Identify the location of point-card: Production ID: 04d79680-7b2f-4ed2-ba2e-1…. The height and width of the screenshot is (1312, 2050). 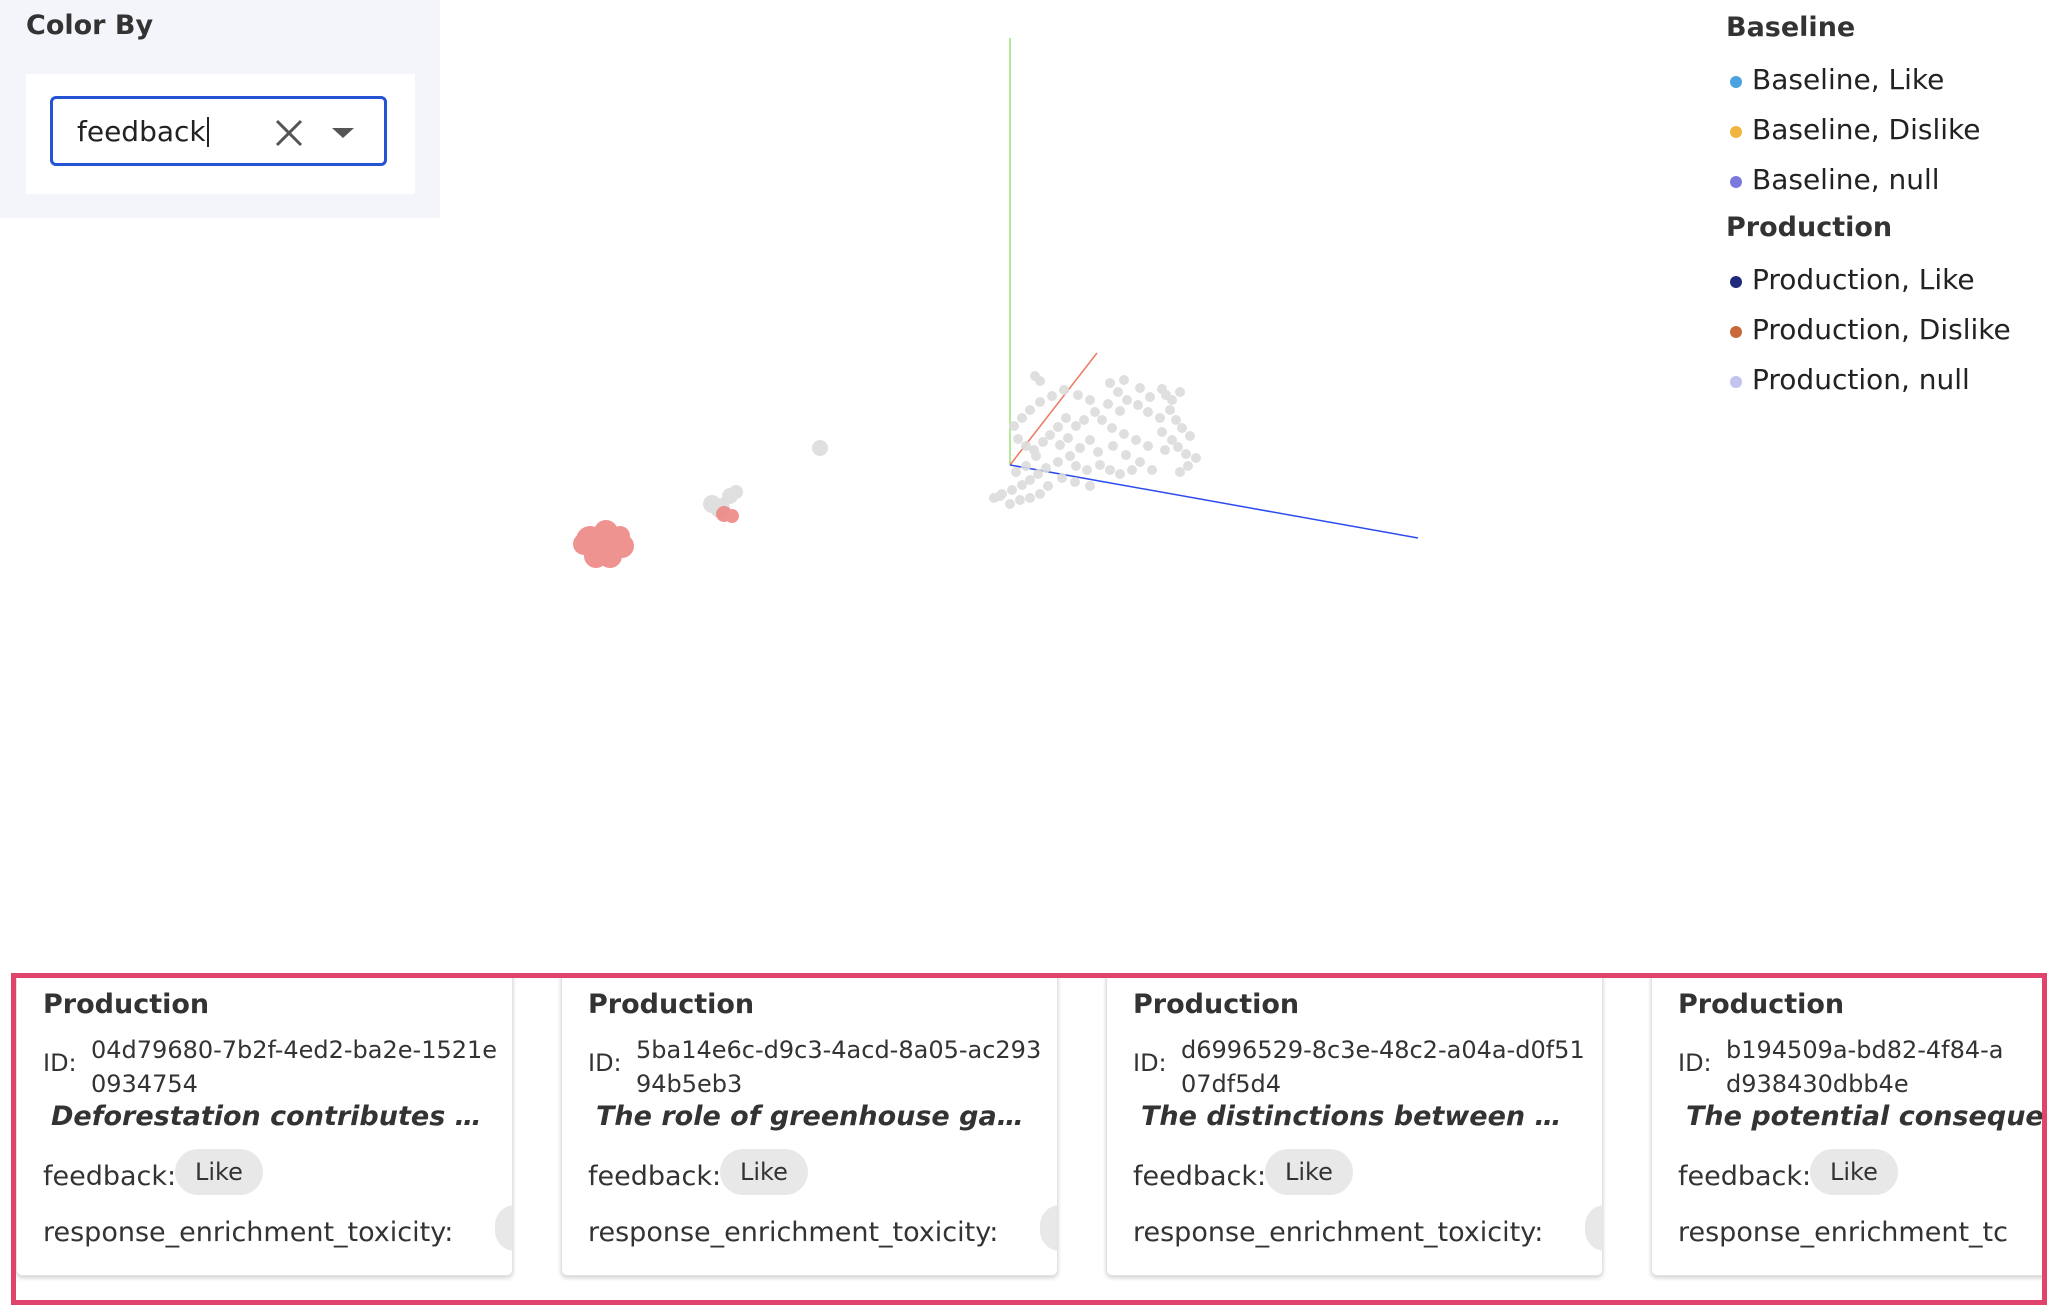
(264, 1127).